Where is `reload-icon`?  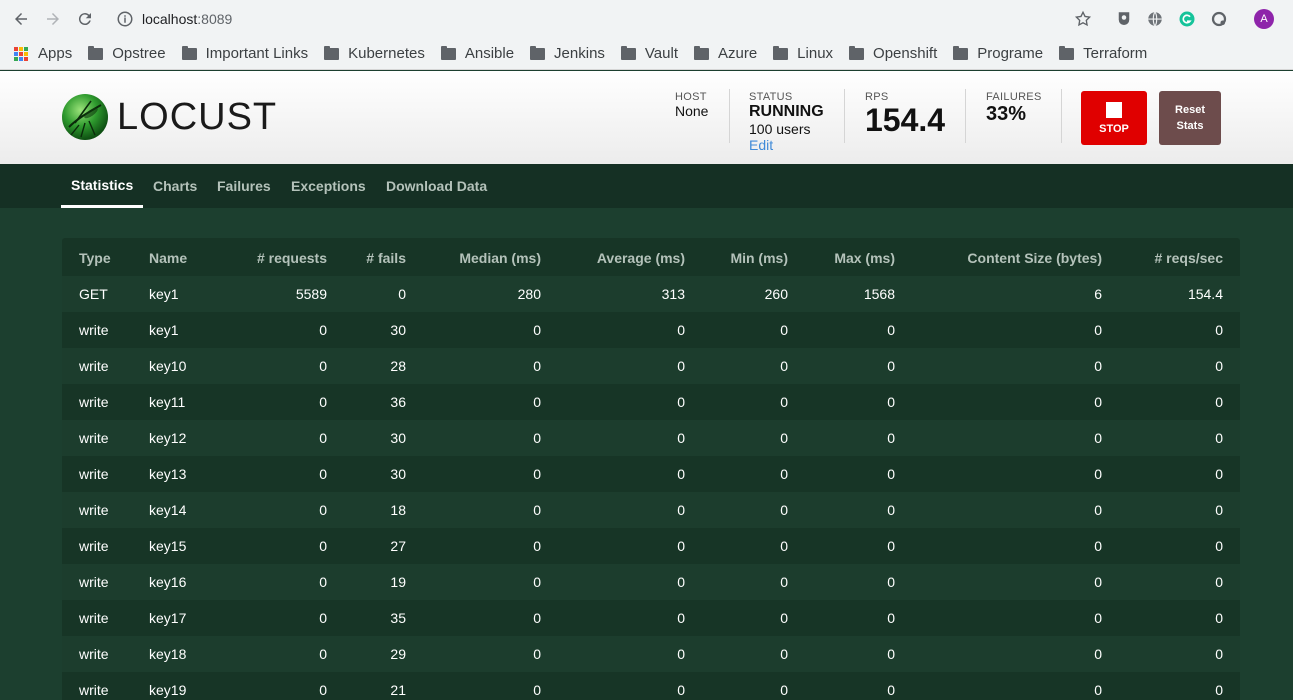
reload-icon is located at coordinates (85, 19).